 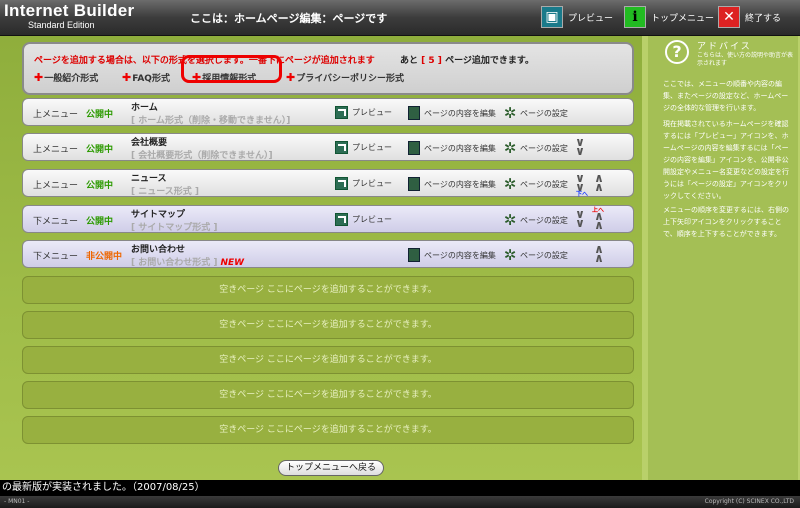 What do you see at coordinates (345, 77) in the screenshot?
I see `add-privacy-link: ✚ プライバシーポリシー形式` at bounding box center [345, 77].